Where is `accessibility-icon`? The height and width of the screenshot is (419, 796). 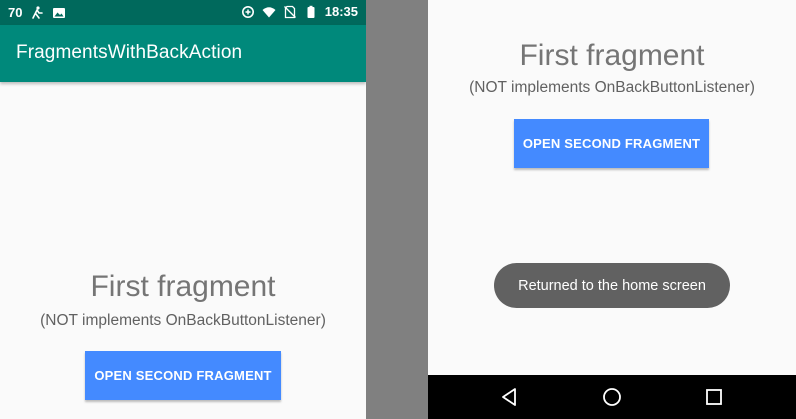 accessibility-icon is located at coordinates (38, 12).